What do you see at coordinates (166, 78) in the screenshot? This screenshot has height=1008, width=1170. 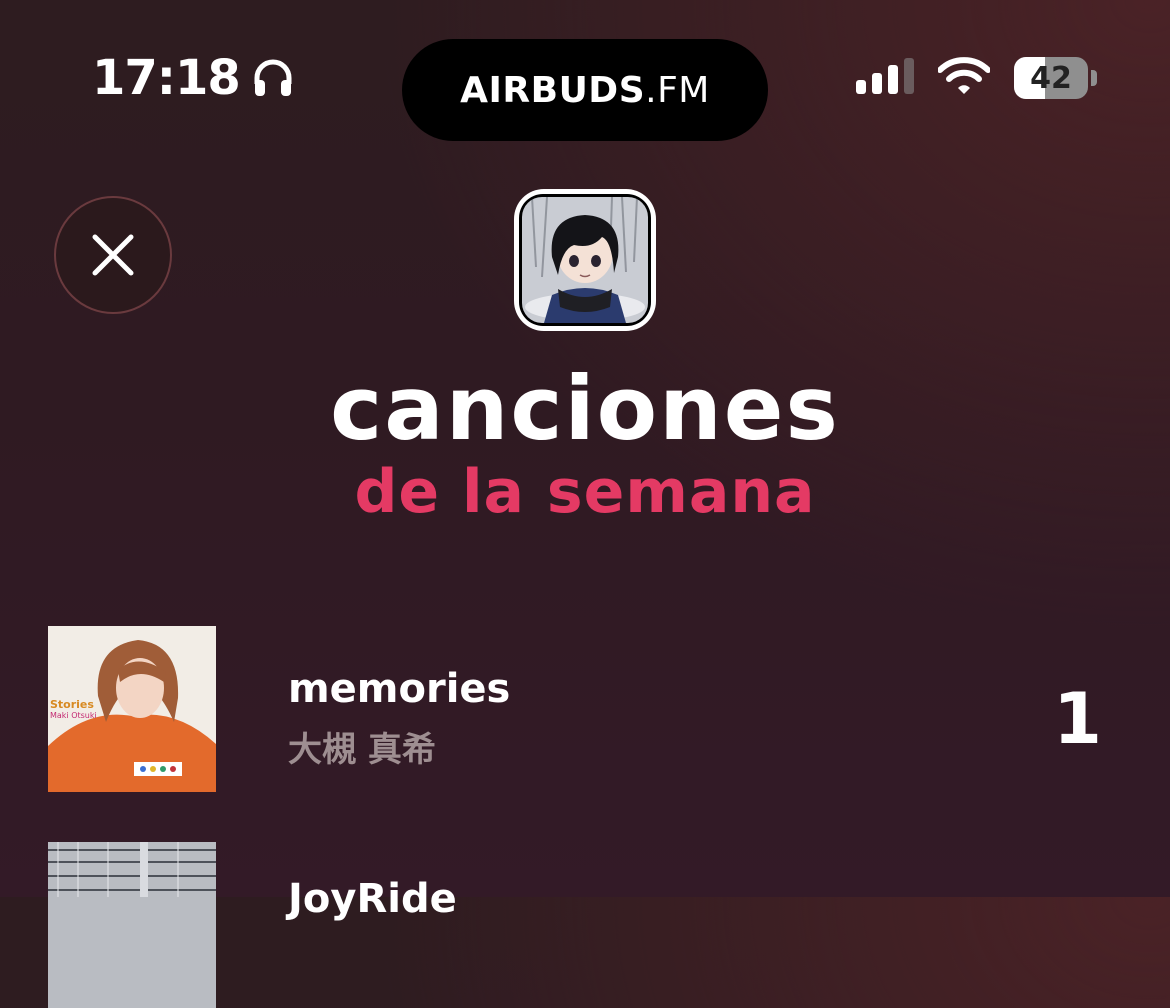 I see `status-time-text: 17:18` at bounding box center [166, 78].